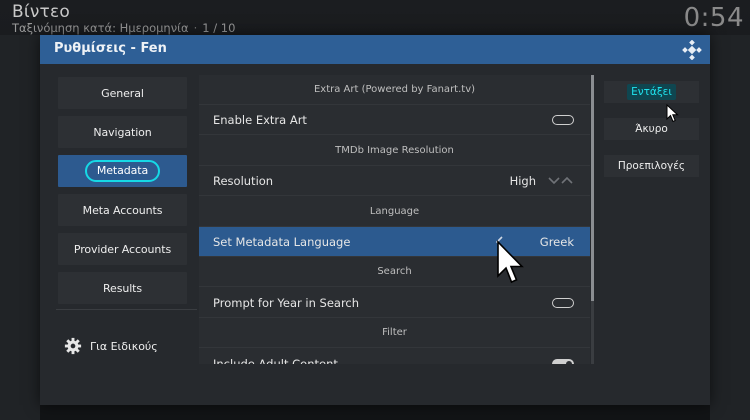  I want to click on section-header-label: Extra Art (Powered by Fanart.tv), so click(394, 89).